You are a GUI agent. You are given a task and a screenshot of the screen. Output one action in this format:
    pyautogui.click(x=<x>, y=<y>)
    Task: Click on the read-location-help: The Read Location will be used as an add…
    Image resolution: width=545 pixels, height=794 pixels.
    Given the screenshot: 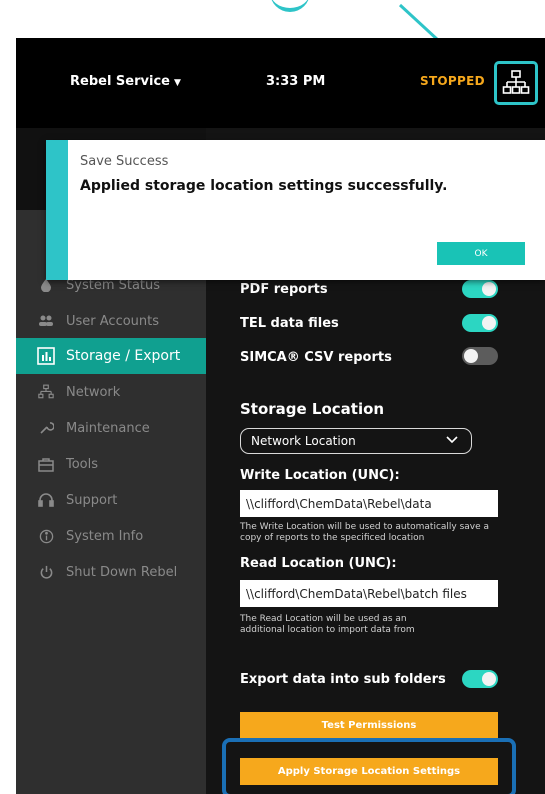 What is the action you would take?
    pyautogui.click(x=327, y=624)
    